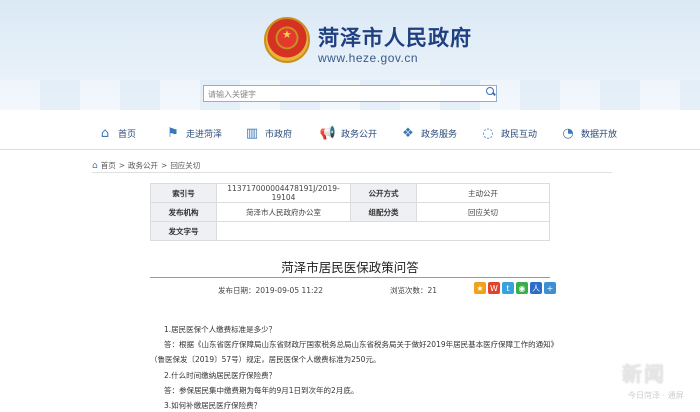  I want to click on answer-continued: （鲁医保发〔2019〕57号）规定，居民医保个人缴费标准为250元。, so click(265, 360).